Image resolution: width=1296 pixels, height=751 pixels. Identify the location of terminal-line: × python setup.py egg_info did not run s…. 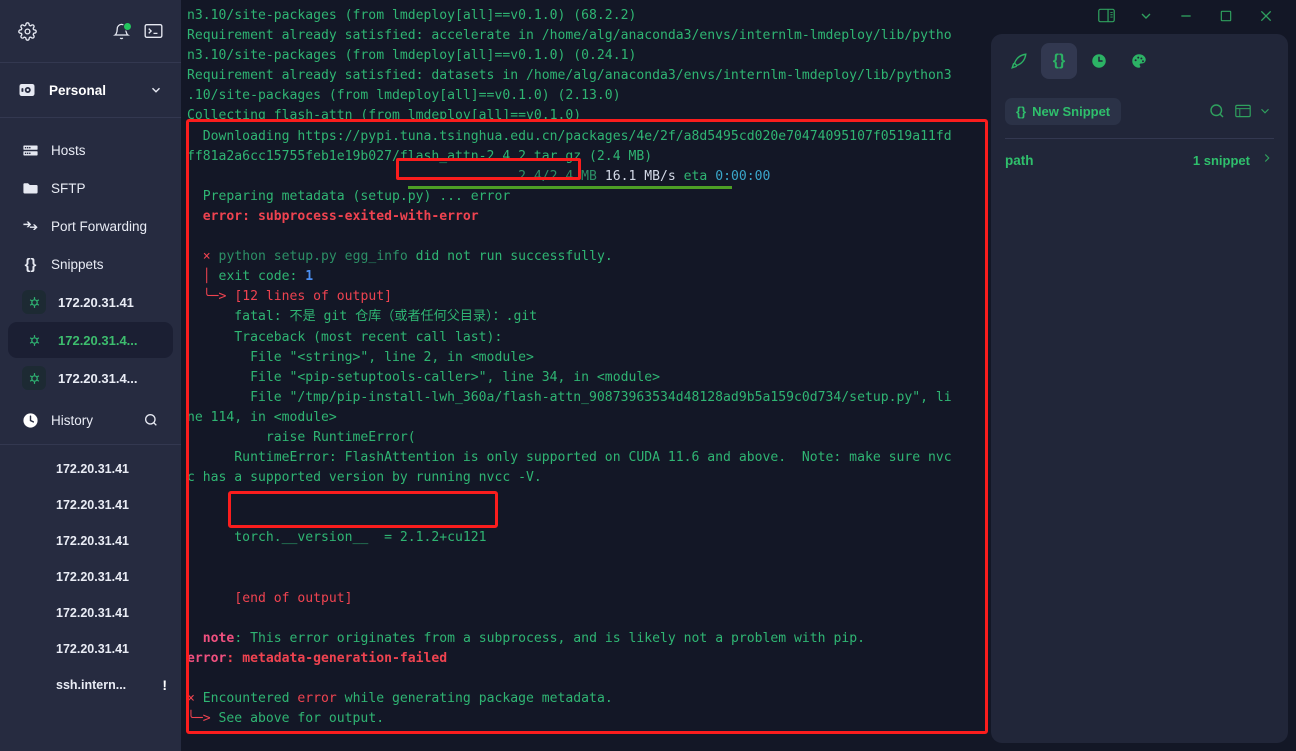
(407, 257).